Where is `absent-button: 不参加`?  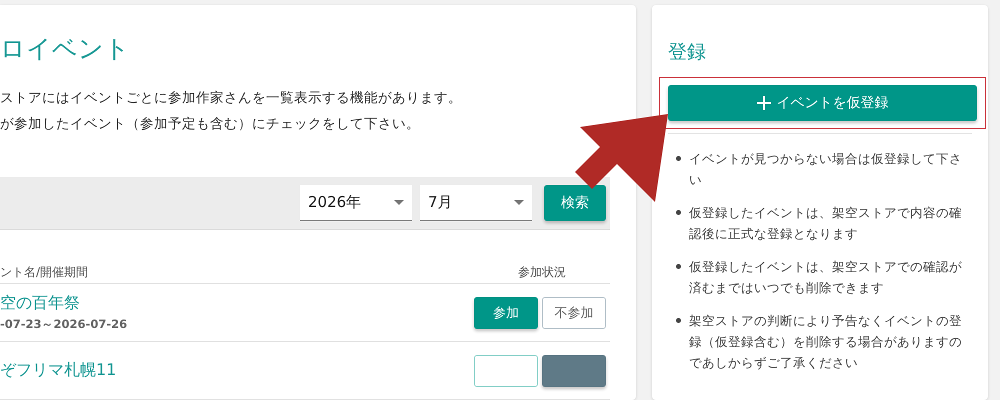
absent-button: 不参加 is located at coordinates (574, 312).